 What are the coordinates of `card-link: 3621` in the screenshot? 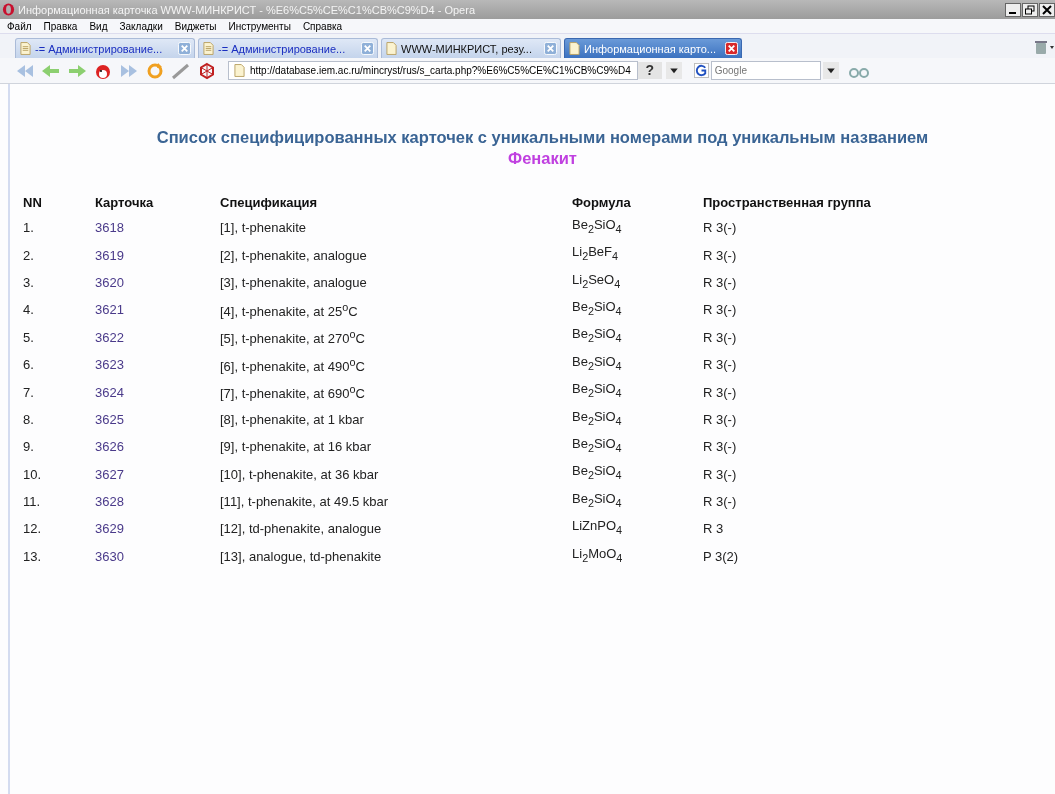 It's located at (109, 310).